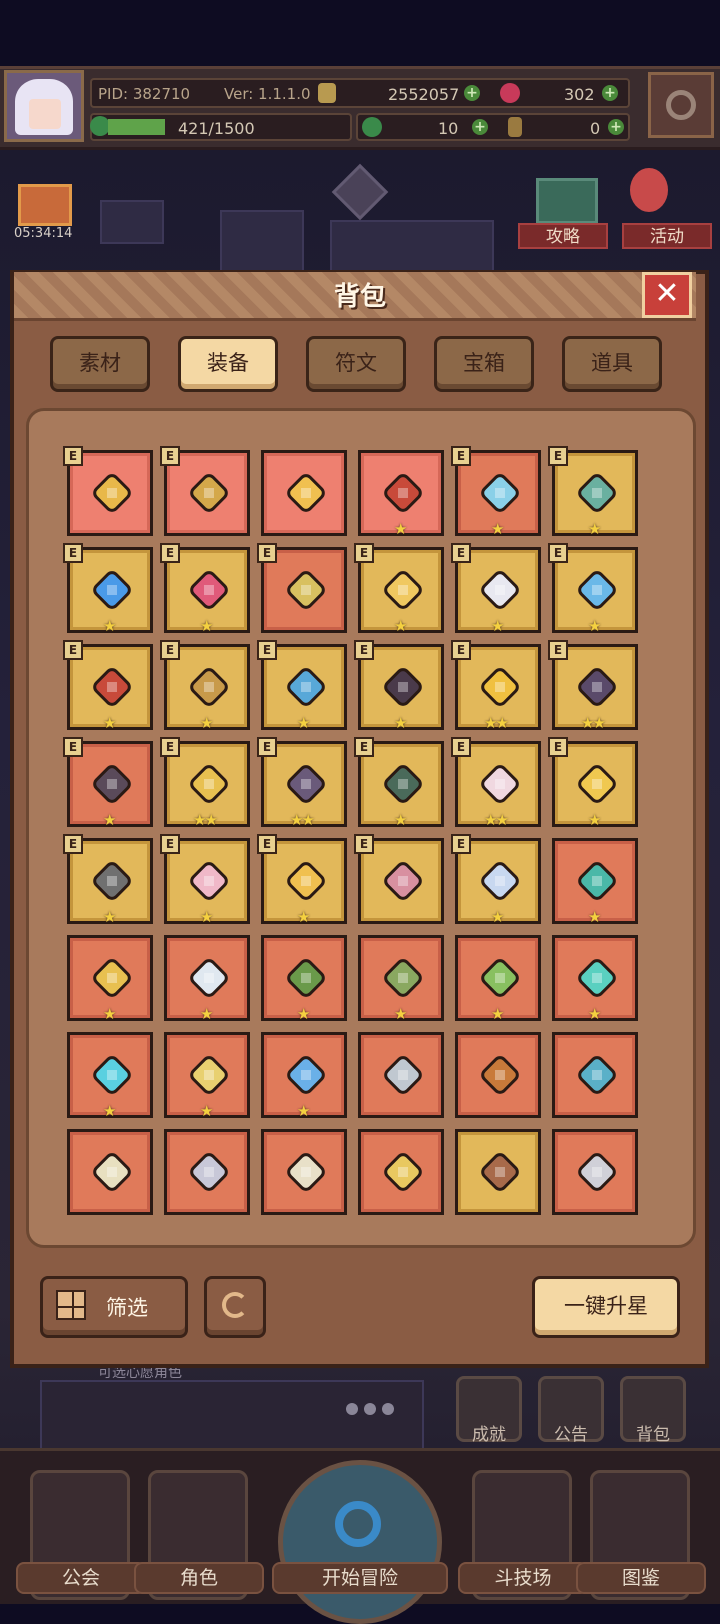 Image resolution: width=720 pixels, height=1624 pixels. I want to click on refresh-icon, so click(235, 1305).